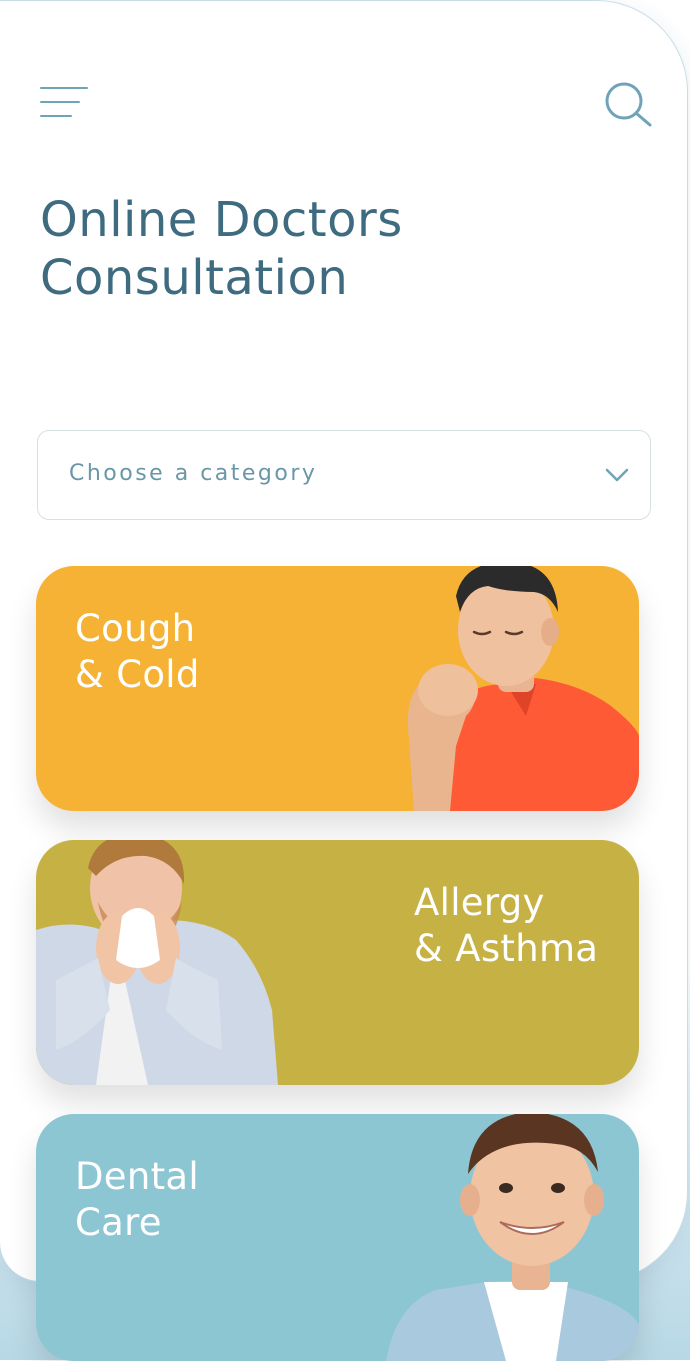 The height and width of the screenshot is (1361, 690). What do you see at coordinates (135, 628) in the screenshot?
I see `category-card-label-line-1: Cough` at bounding box center [135, 628].